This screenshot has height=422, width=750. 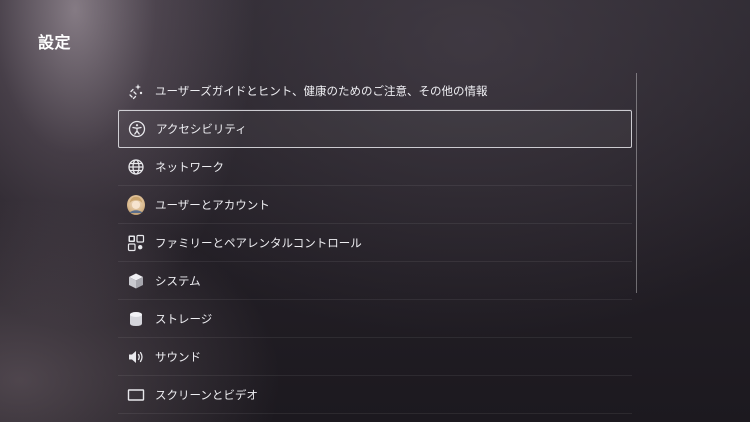 I want to click on menu-item-screen-video: スクリーンとビデオ, so click(x=375, y=395).